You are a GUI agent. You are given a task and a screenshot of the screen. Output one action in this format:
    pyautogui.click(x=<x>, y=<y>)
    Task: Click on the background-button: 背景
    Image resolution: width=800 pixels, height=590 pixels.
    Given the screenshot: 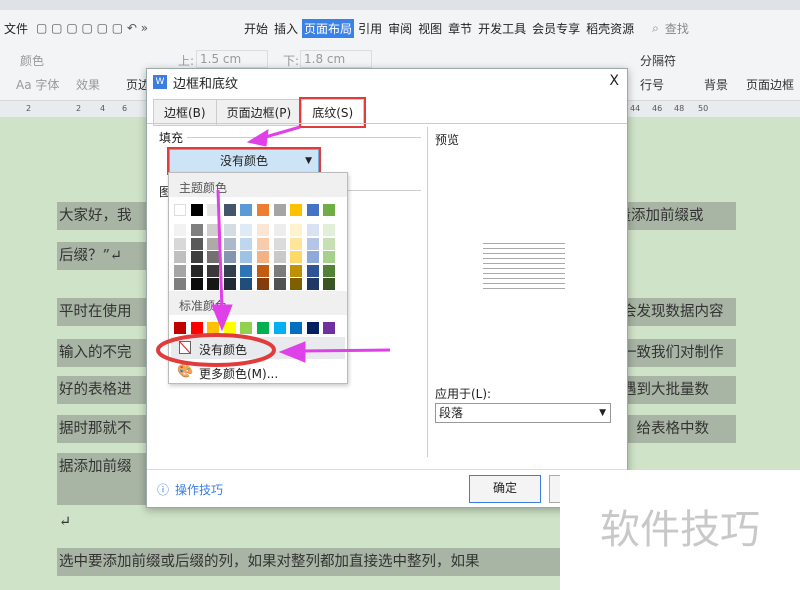 What is the action you would take?
    pyautogui.click(x=716, y=84)
    